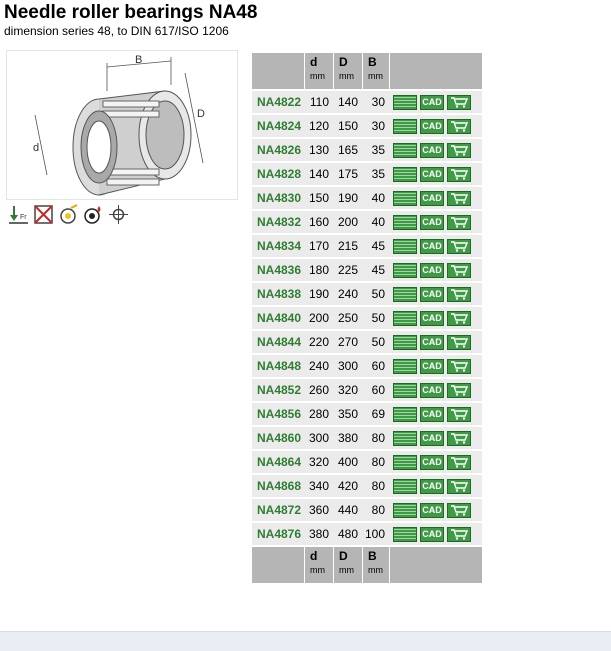 The height and width of the screenshot is (651, 611). Describe the element at coordinates (318, 102) in the screenshot. I see `cell-d: 110` at that location.